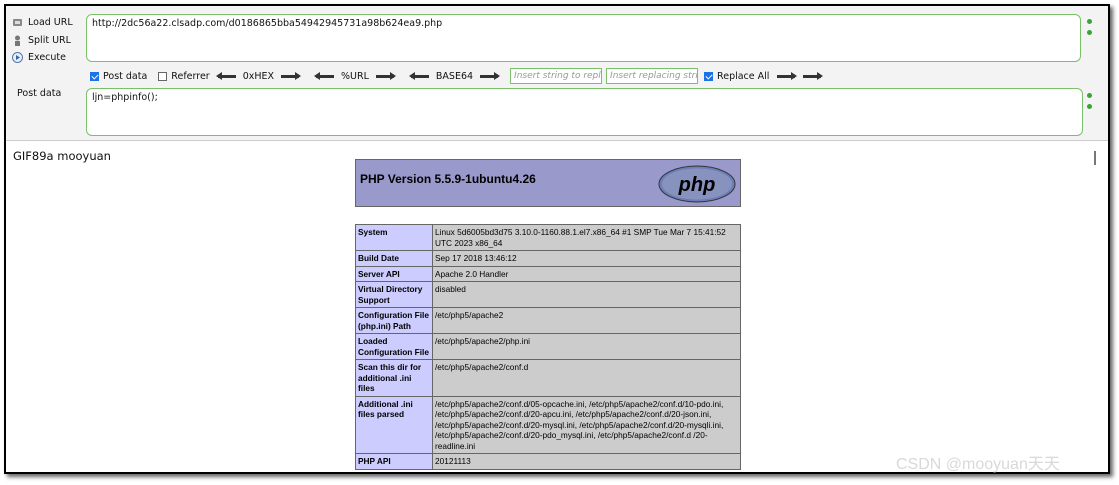  I want to click on referrer-option-label: Referrer, so click(190, 76).